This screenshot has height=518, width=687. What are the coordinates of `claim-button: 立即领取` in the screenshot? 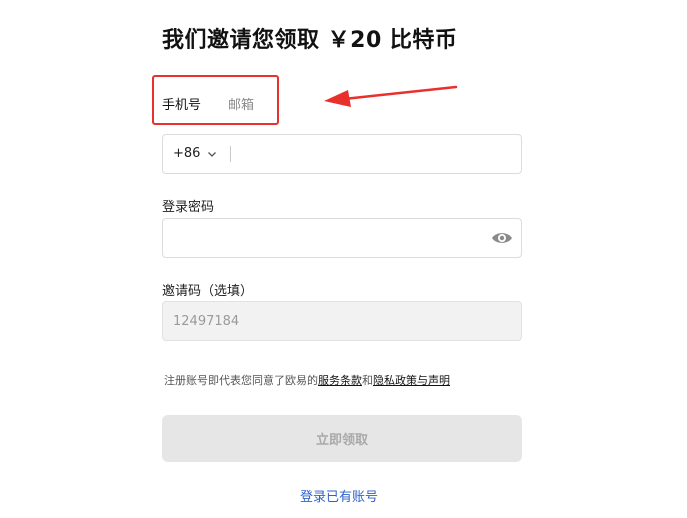 It's located at (342, 438).